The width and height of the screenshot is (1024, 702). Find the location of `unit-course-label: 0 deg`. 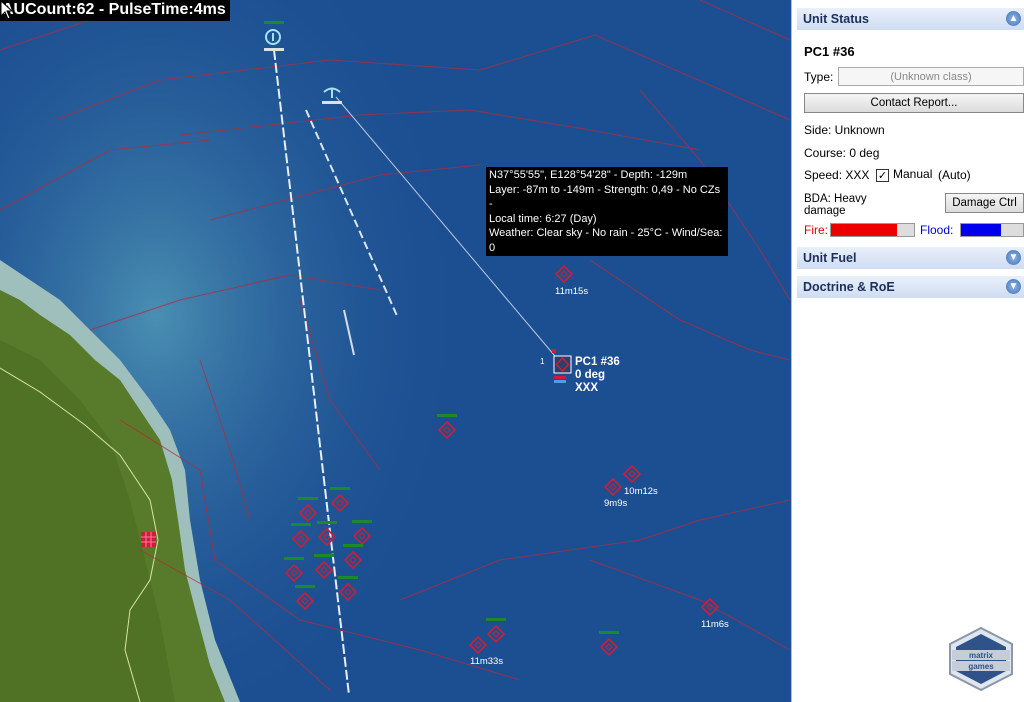

unit-course-label: 0 deg is located at coordinates (590, 375).